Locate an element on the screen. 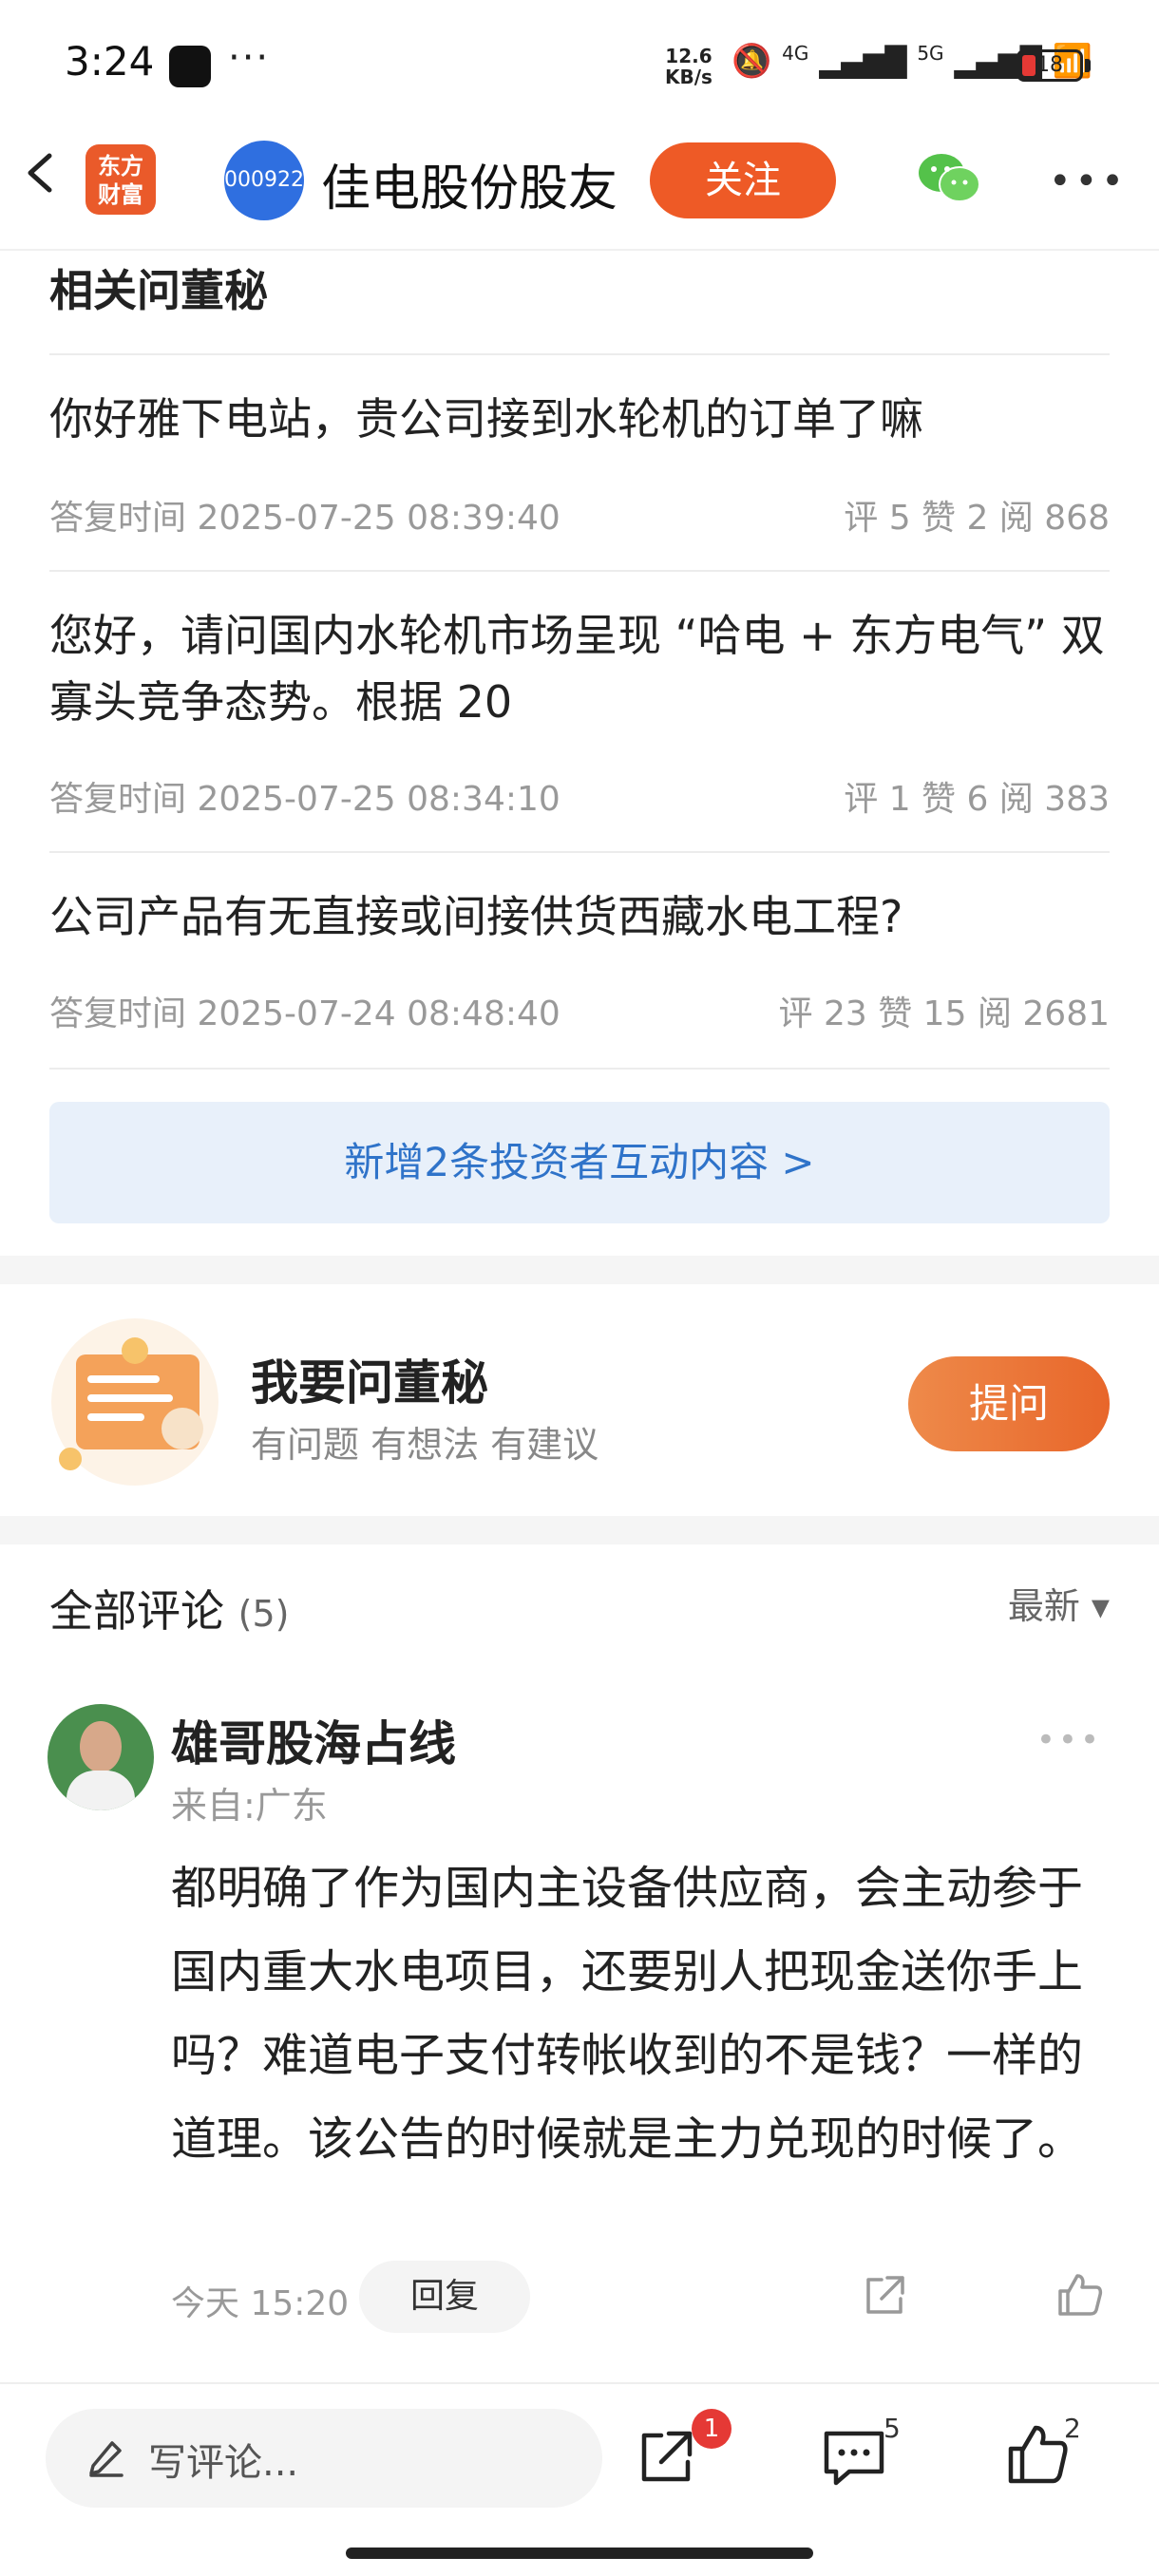  network-speed: 12.6 KB/s is located at coordinates (688, 66).